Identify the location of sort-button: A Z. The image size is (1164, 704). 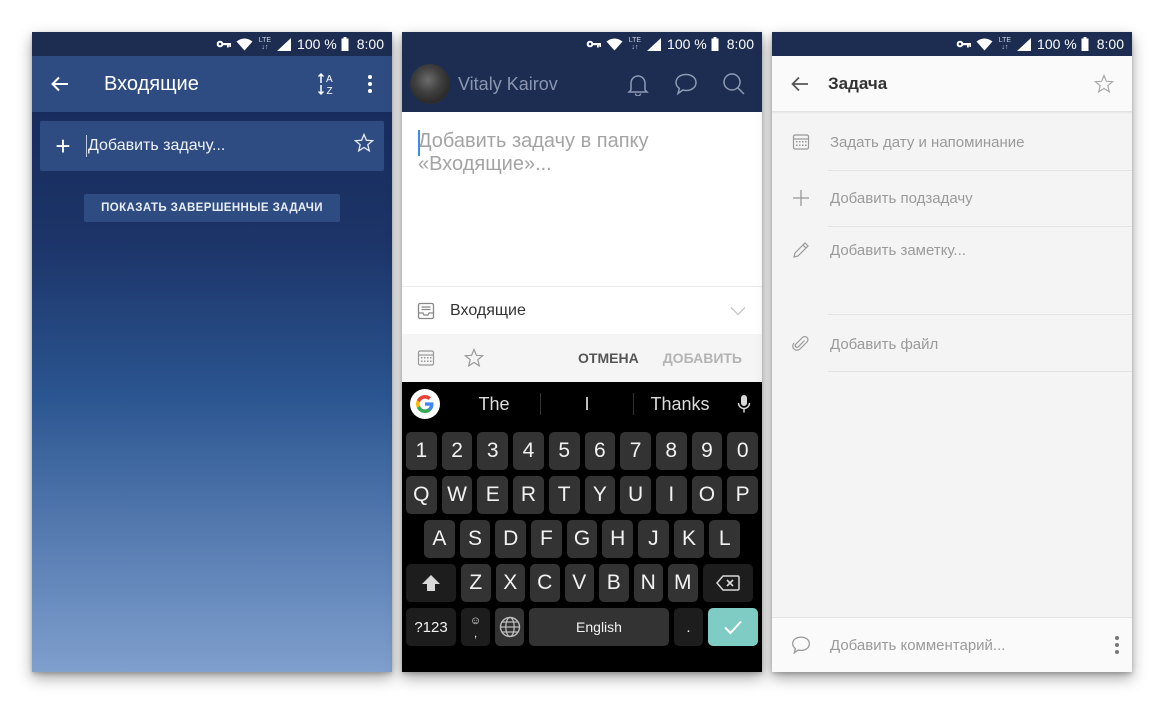
(328, 84).